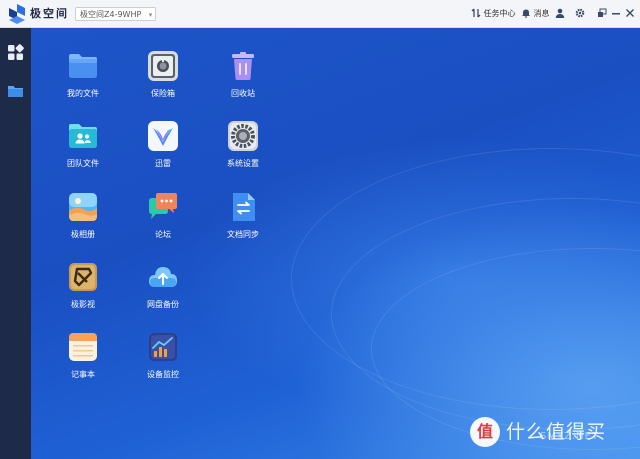 This screenshot has width=640, height=459. Describe the element at coordinates (163, 93) in the screenshot. I see `app-label: 保险箱` at that location.